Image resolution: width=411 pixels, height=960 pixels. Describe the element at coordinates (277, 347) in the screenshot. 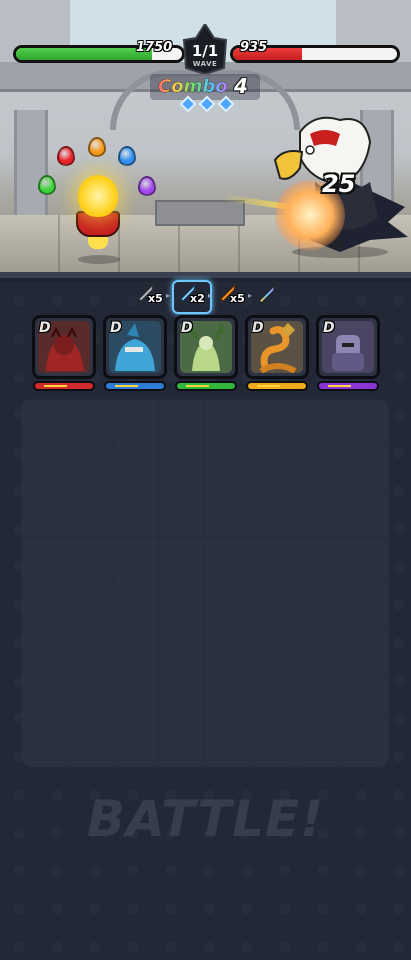

I see `hero-card-orange-snake: D` at that location.